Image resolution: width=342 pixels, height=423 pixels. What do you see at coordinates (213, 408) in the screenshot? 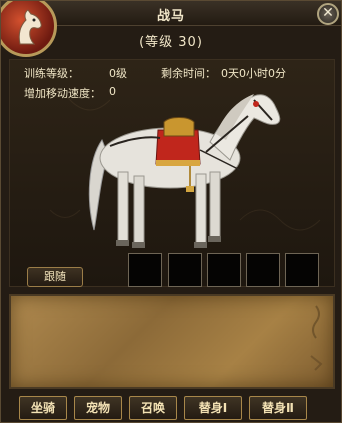
I see `tab-avatar-1: 替身Ⅰ` at bounding box center [213, 408].